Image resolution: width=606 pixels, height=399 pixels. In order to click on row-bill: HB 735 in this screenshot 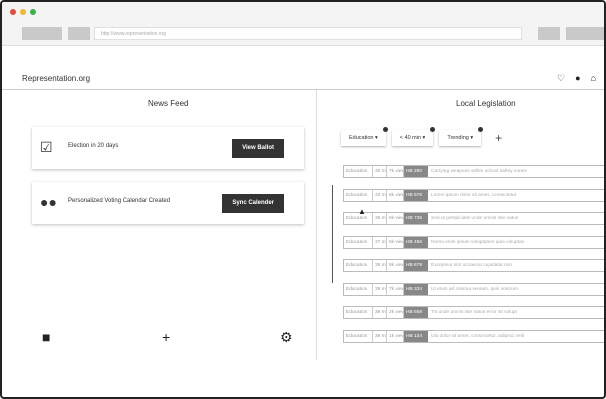, I will do `click(416, 218)`.